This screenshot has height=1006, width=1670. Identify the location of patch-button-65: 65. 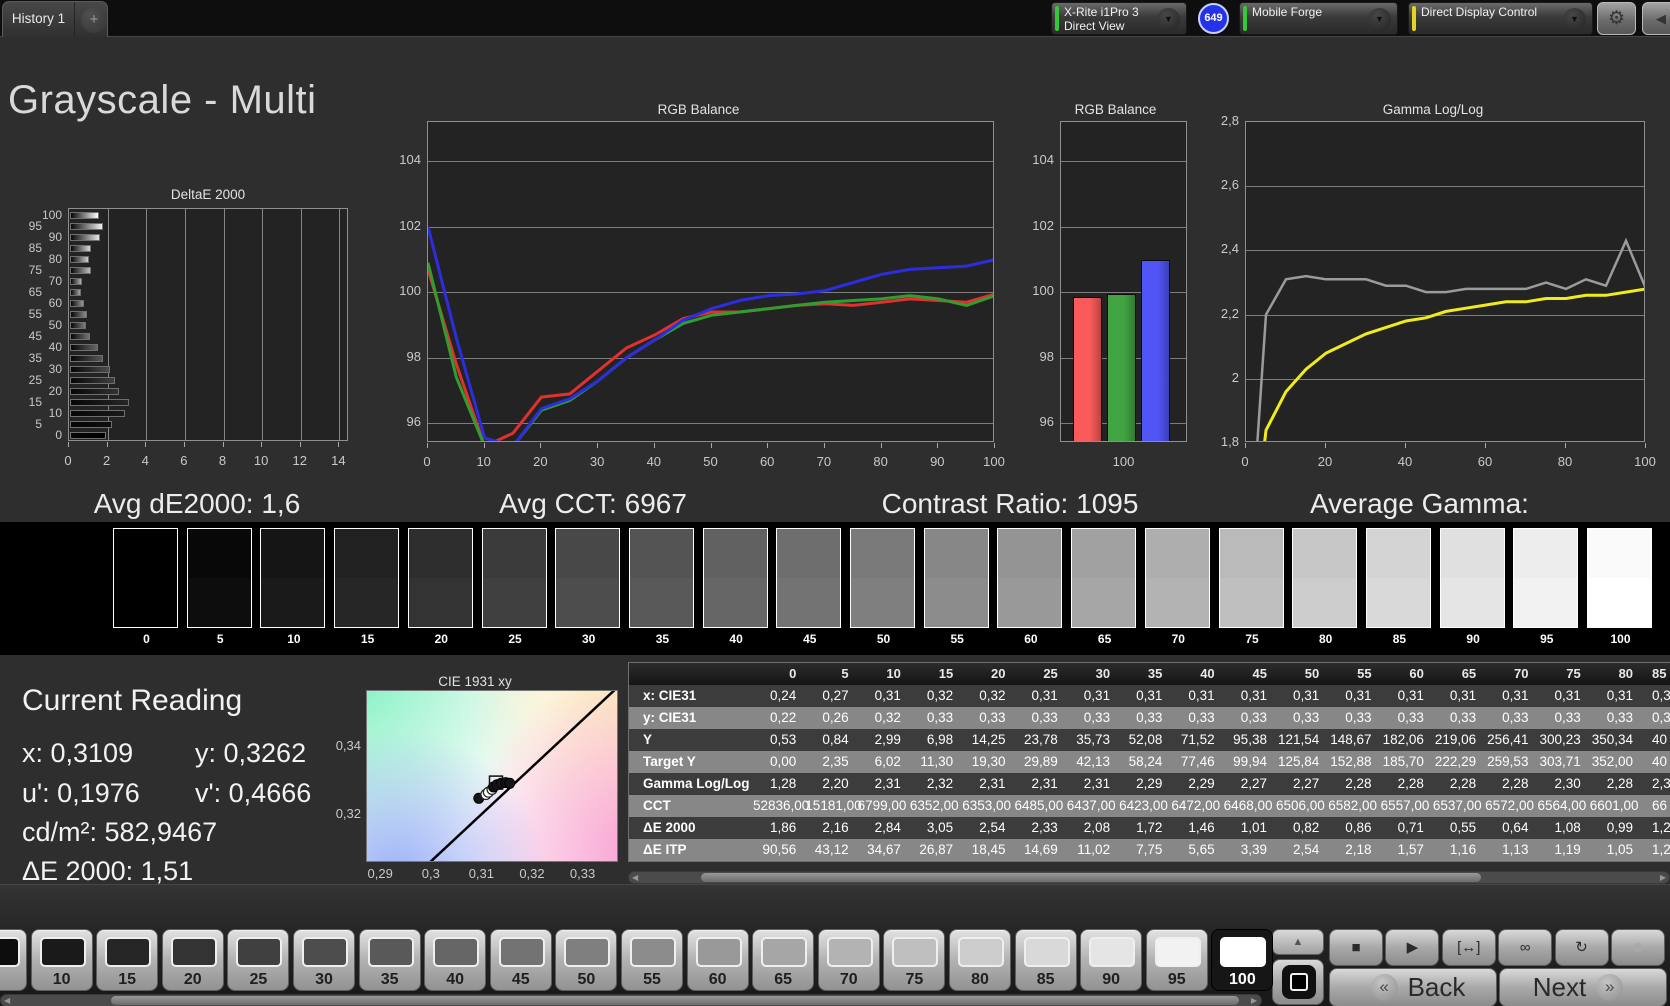
(783, 960).